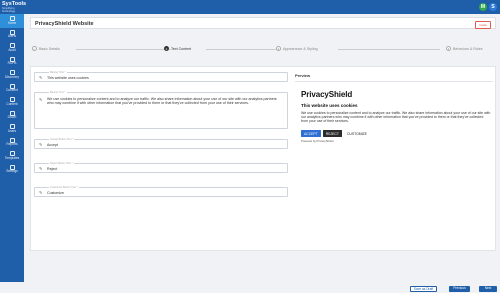 The image size is (500, 293). I want to click on sidebar-item-reports: Reports, so click(12, 143).